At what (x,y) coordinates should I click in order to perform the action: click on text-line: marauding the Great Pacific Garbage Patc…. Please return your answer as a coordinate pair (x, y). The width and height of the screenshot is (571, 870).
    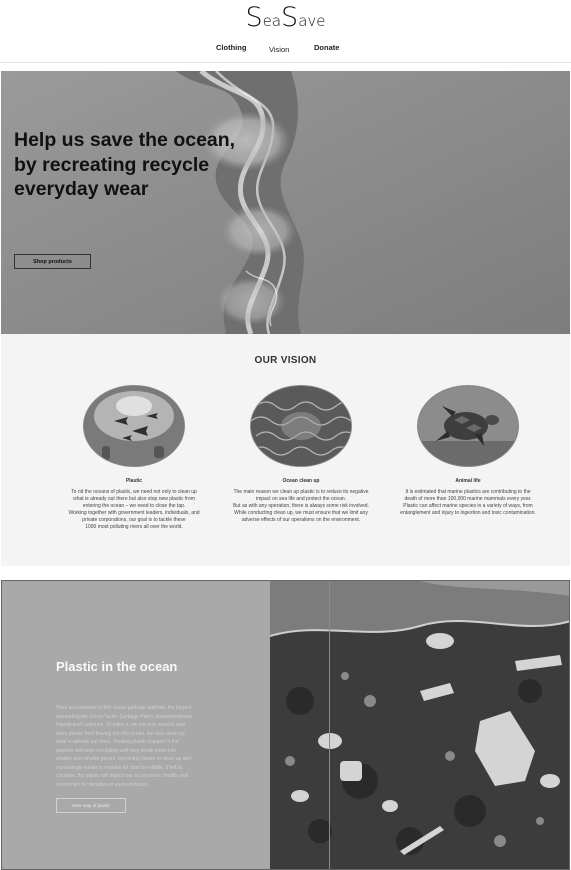
    Looking at the image, I should click on (124, 716).